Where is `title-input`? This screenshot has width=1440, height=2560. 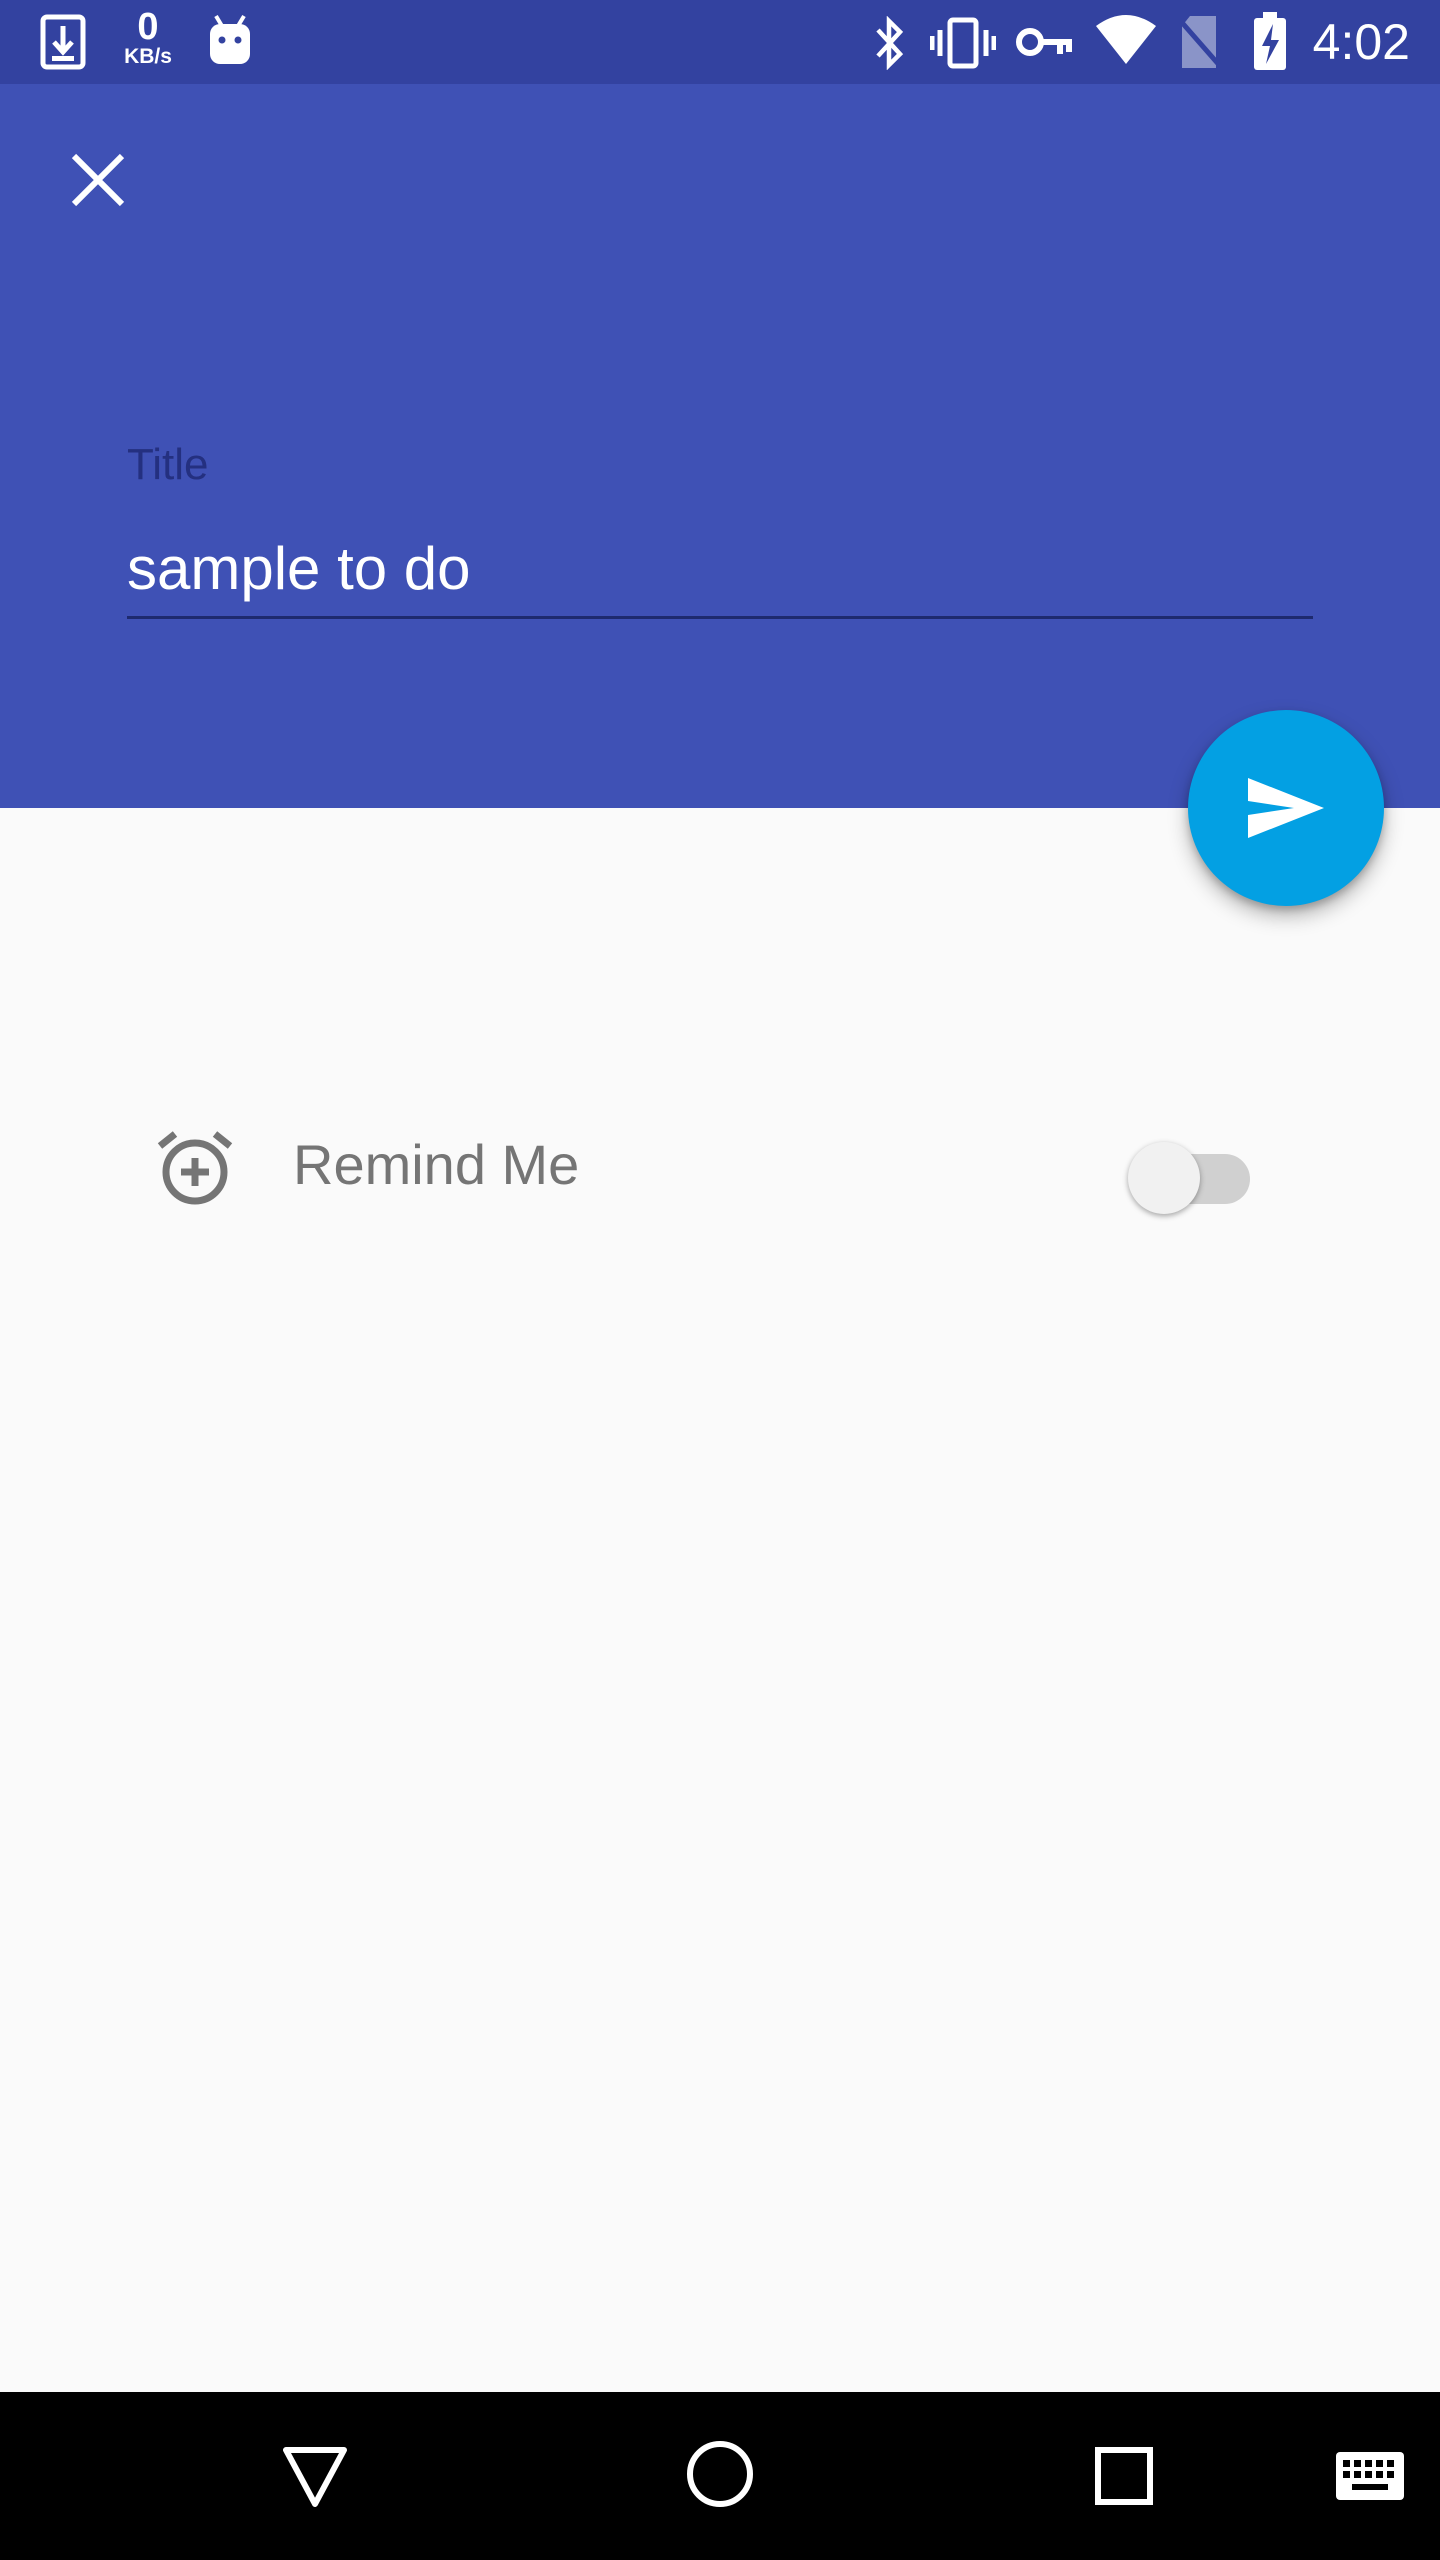 title-input is located at coordinates (720, 569).